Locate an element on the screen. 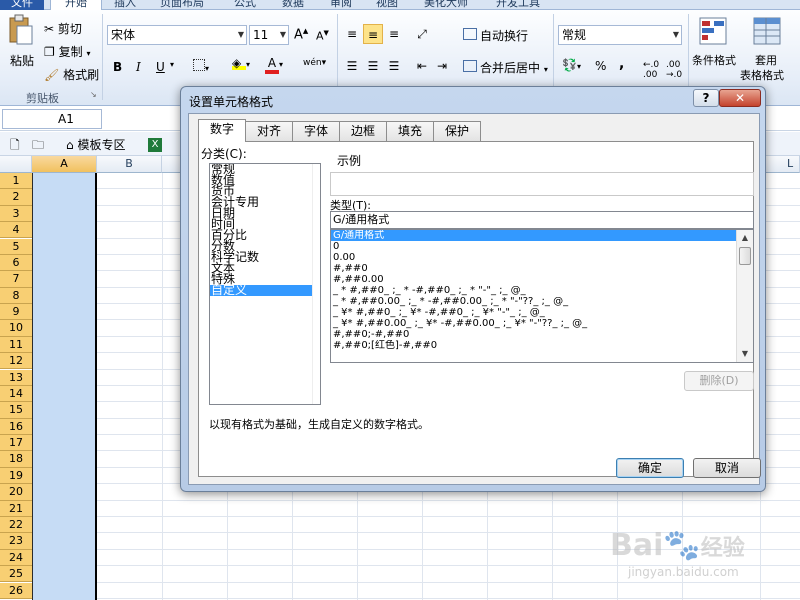 Image resolution: width=800 pixels, height=600 pixels. clipboard-launcher-icon: ↘ is located at coordinates (93, 94).